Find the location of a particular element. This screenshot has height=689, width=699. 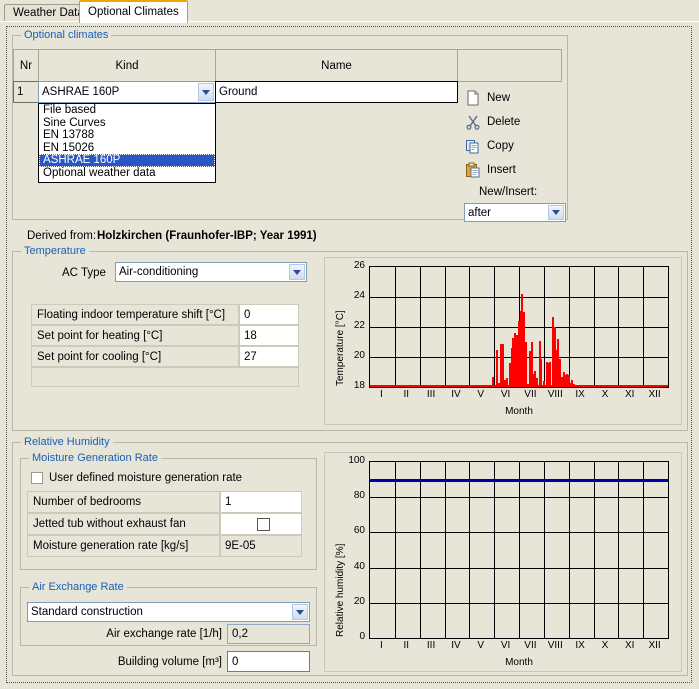

field-heating-setpoint-label: Set point for heating [°C] is located at coordinates (135, 335).